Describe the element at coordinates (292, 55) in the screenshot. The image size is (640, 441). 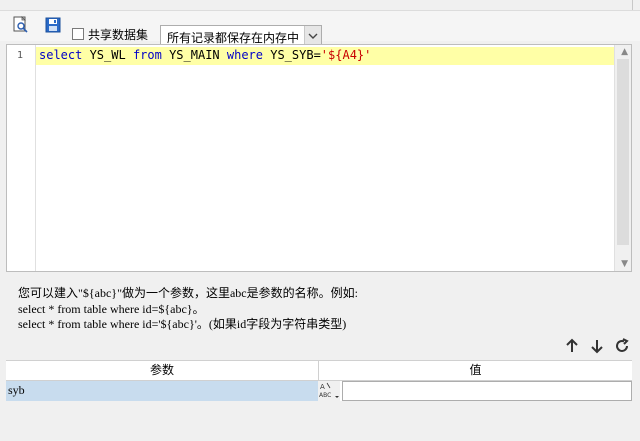
I see `condition-field: YS_SYB=` at that location.